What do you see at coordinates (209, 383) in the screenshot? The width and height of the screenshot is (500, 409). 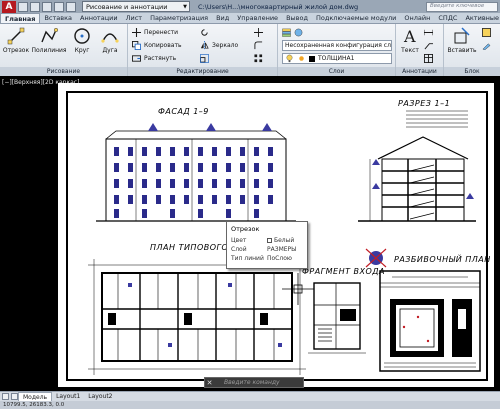 I see `close-icon: ✕` at bounding box center [209, 383].